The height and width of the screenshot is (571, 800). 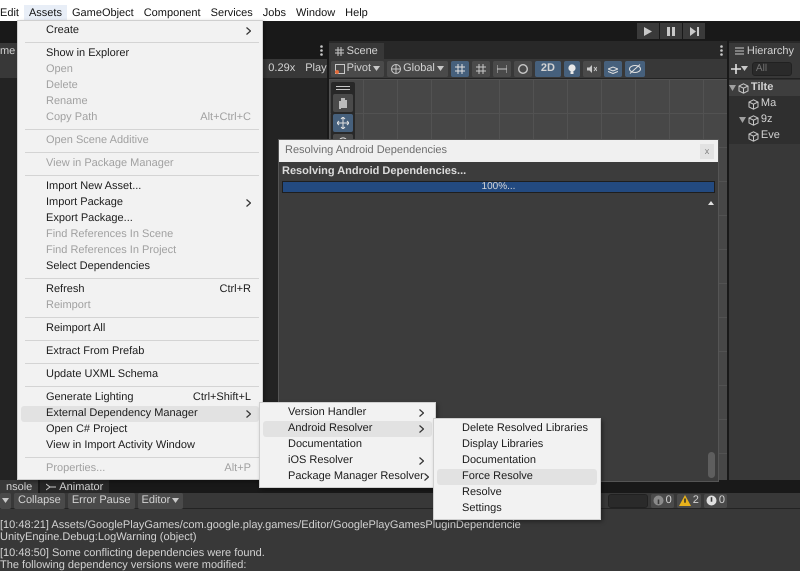 I want to click on toolbar-button: Collapse, so click(x=39, y=500).